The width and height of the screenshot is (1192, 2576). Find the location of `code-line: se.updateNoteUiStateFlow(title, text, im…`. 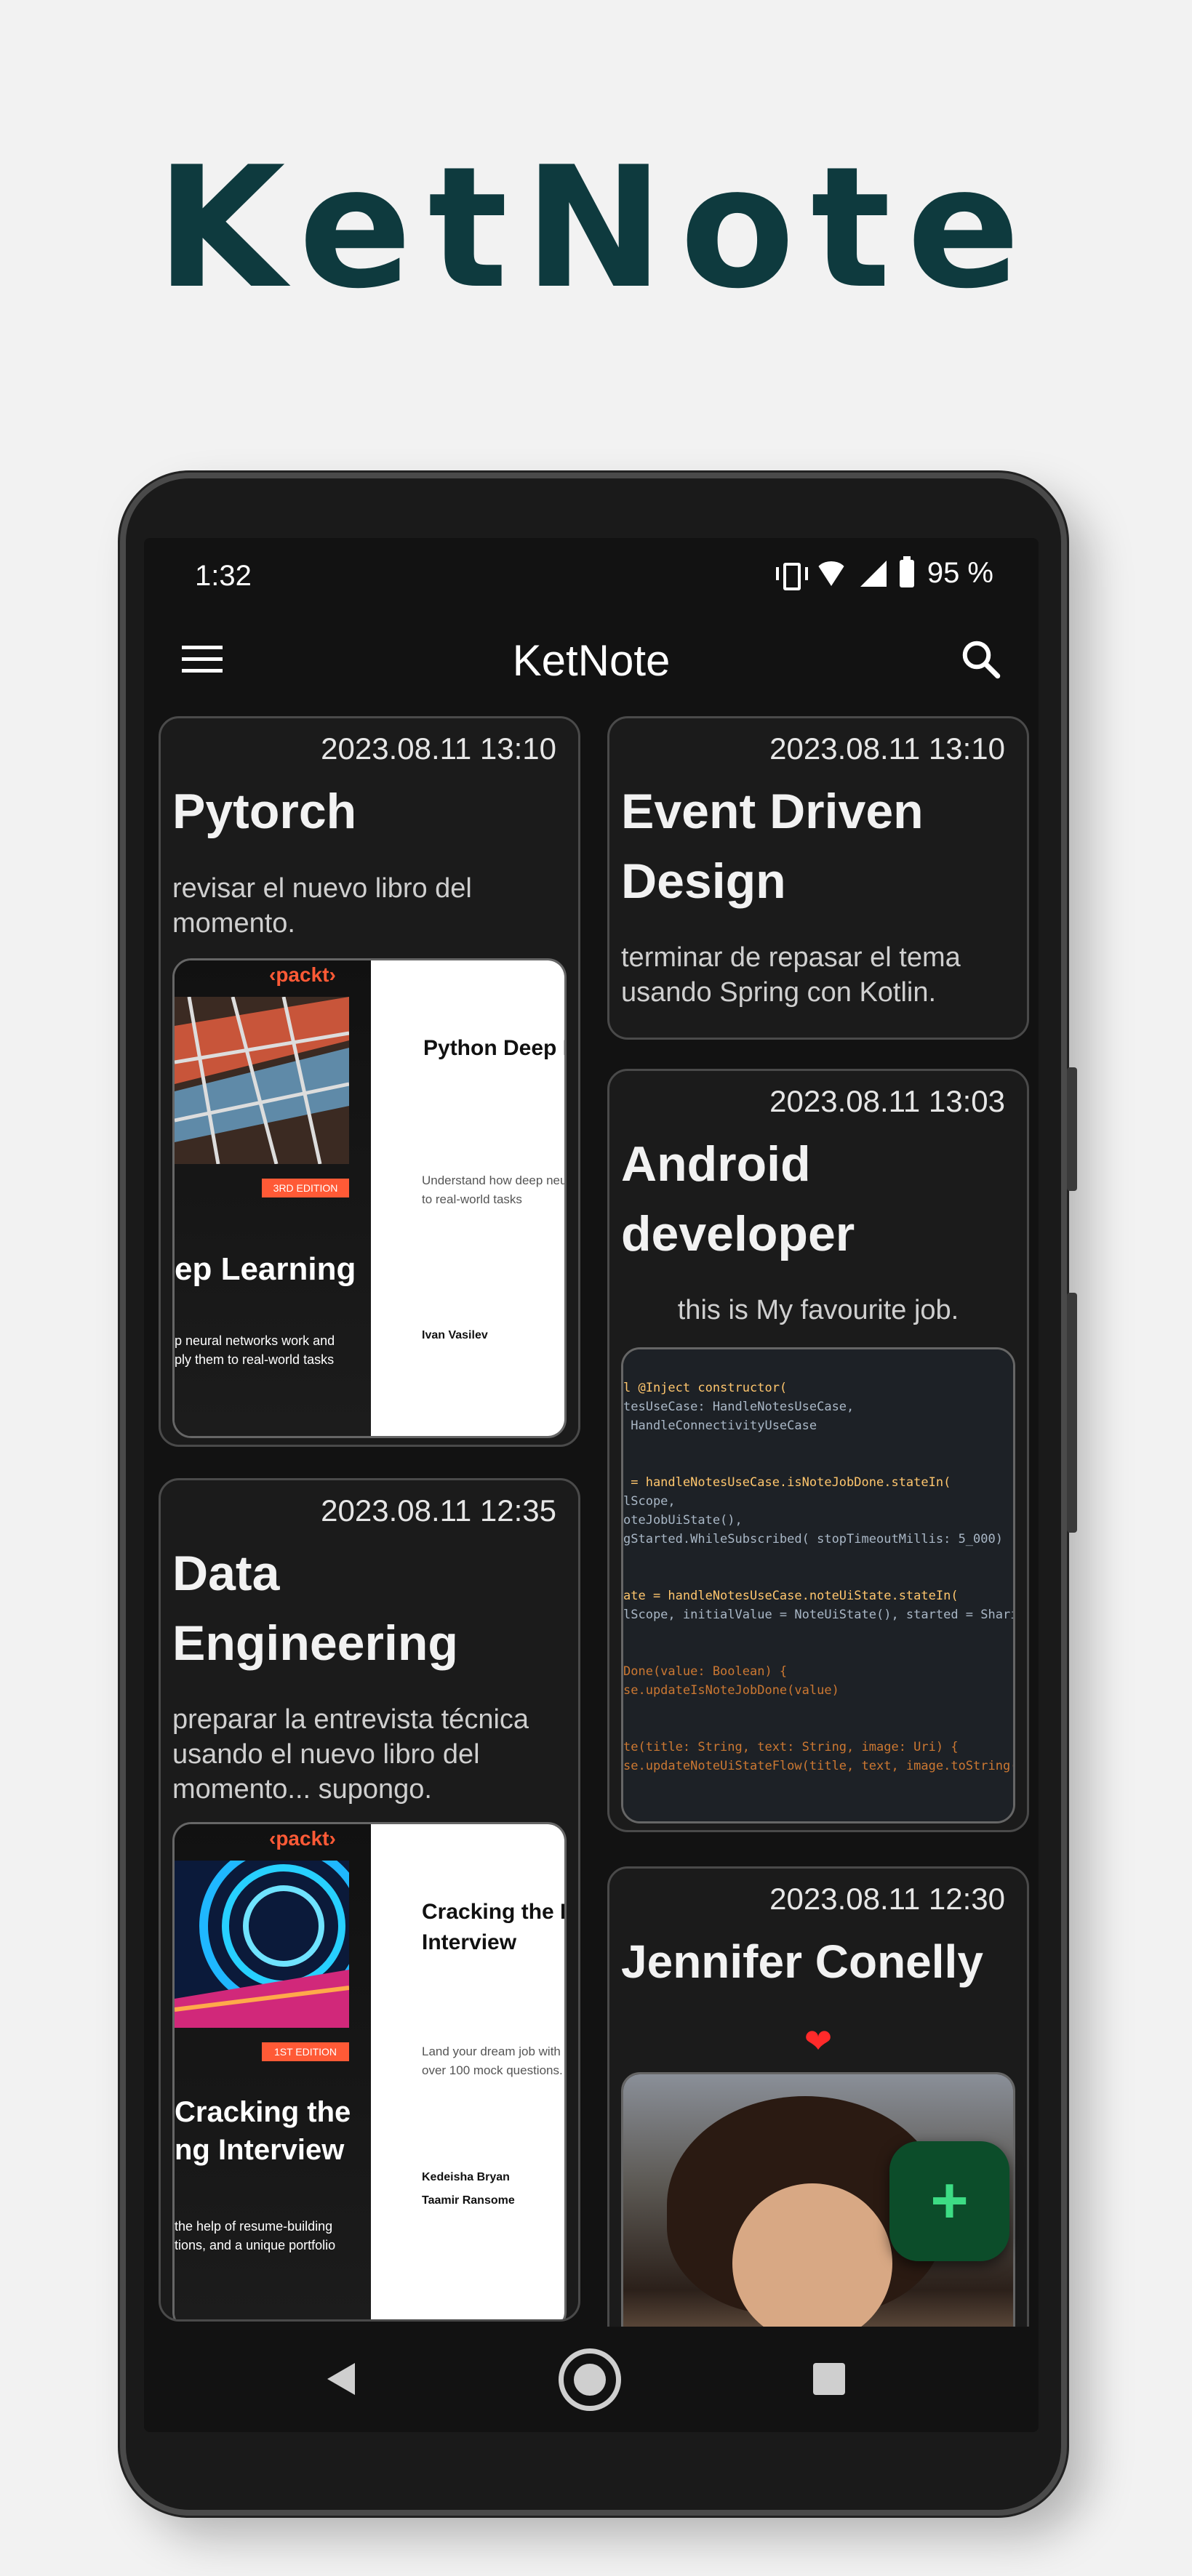

code-line: se.updateNoteUiStateFlow(title, text, im… is located at coordinates (819, 1766).